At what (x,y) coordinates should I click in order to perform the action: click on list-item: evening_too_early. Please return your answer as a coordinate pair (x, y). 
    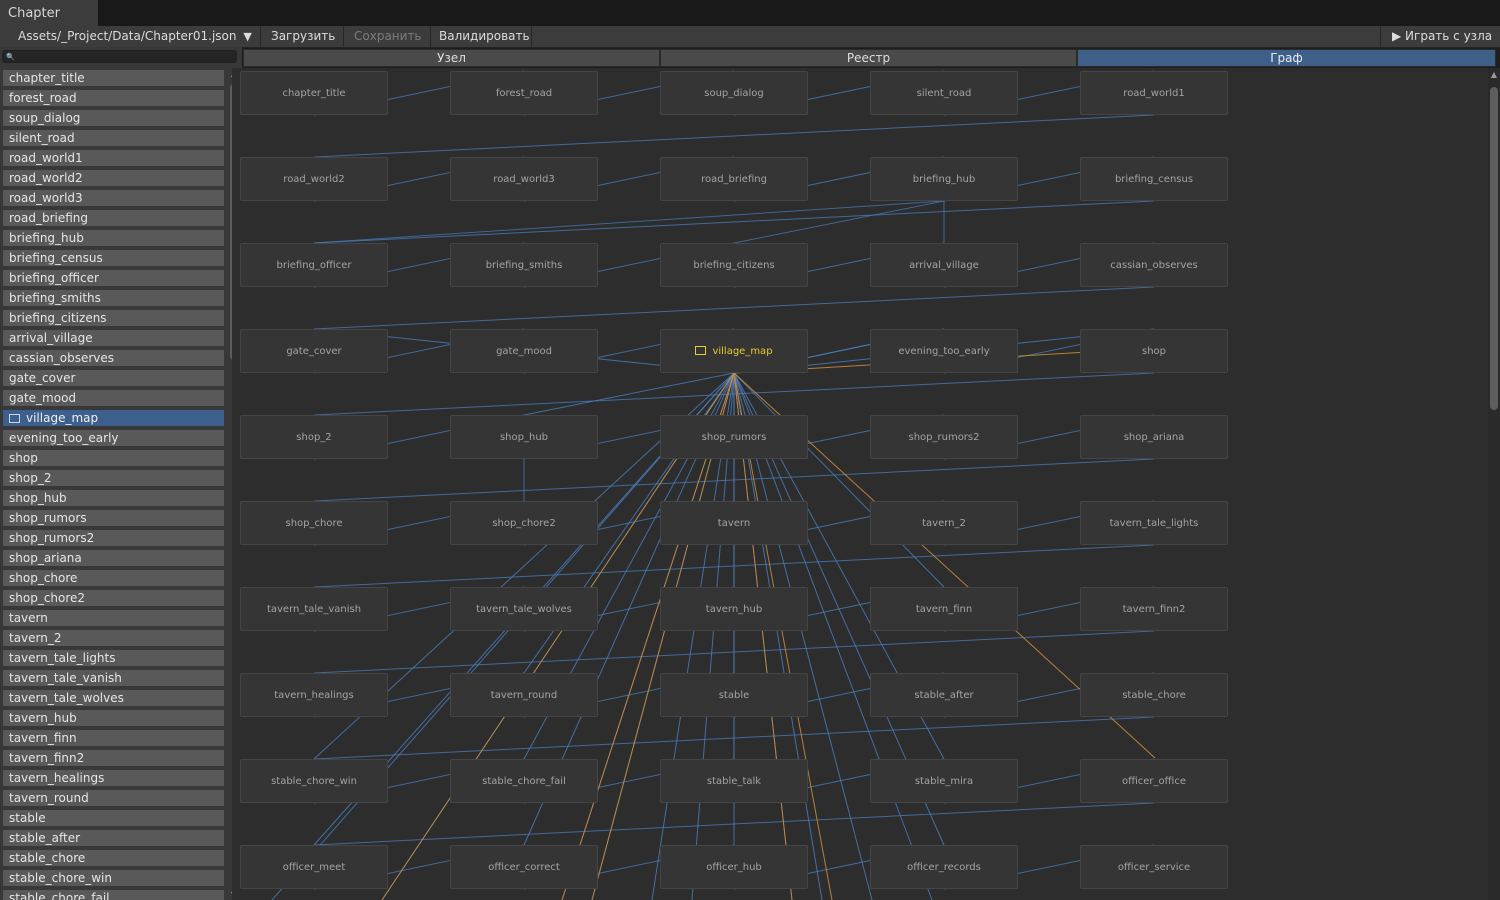
    Looking at the image, I should click on (113, 438).